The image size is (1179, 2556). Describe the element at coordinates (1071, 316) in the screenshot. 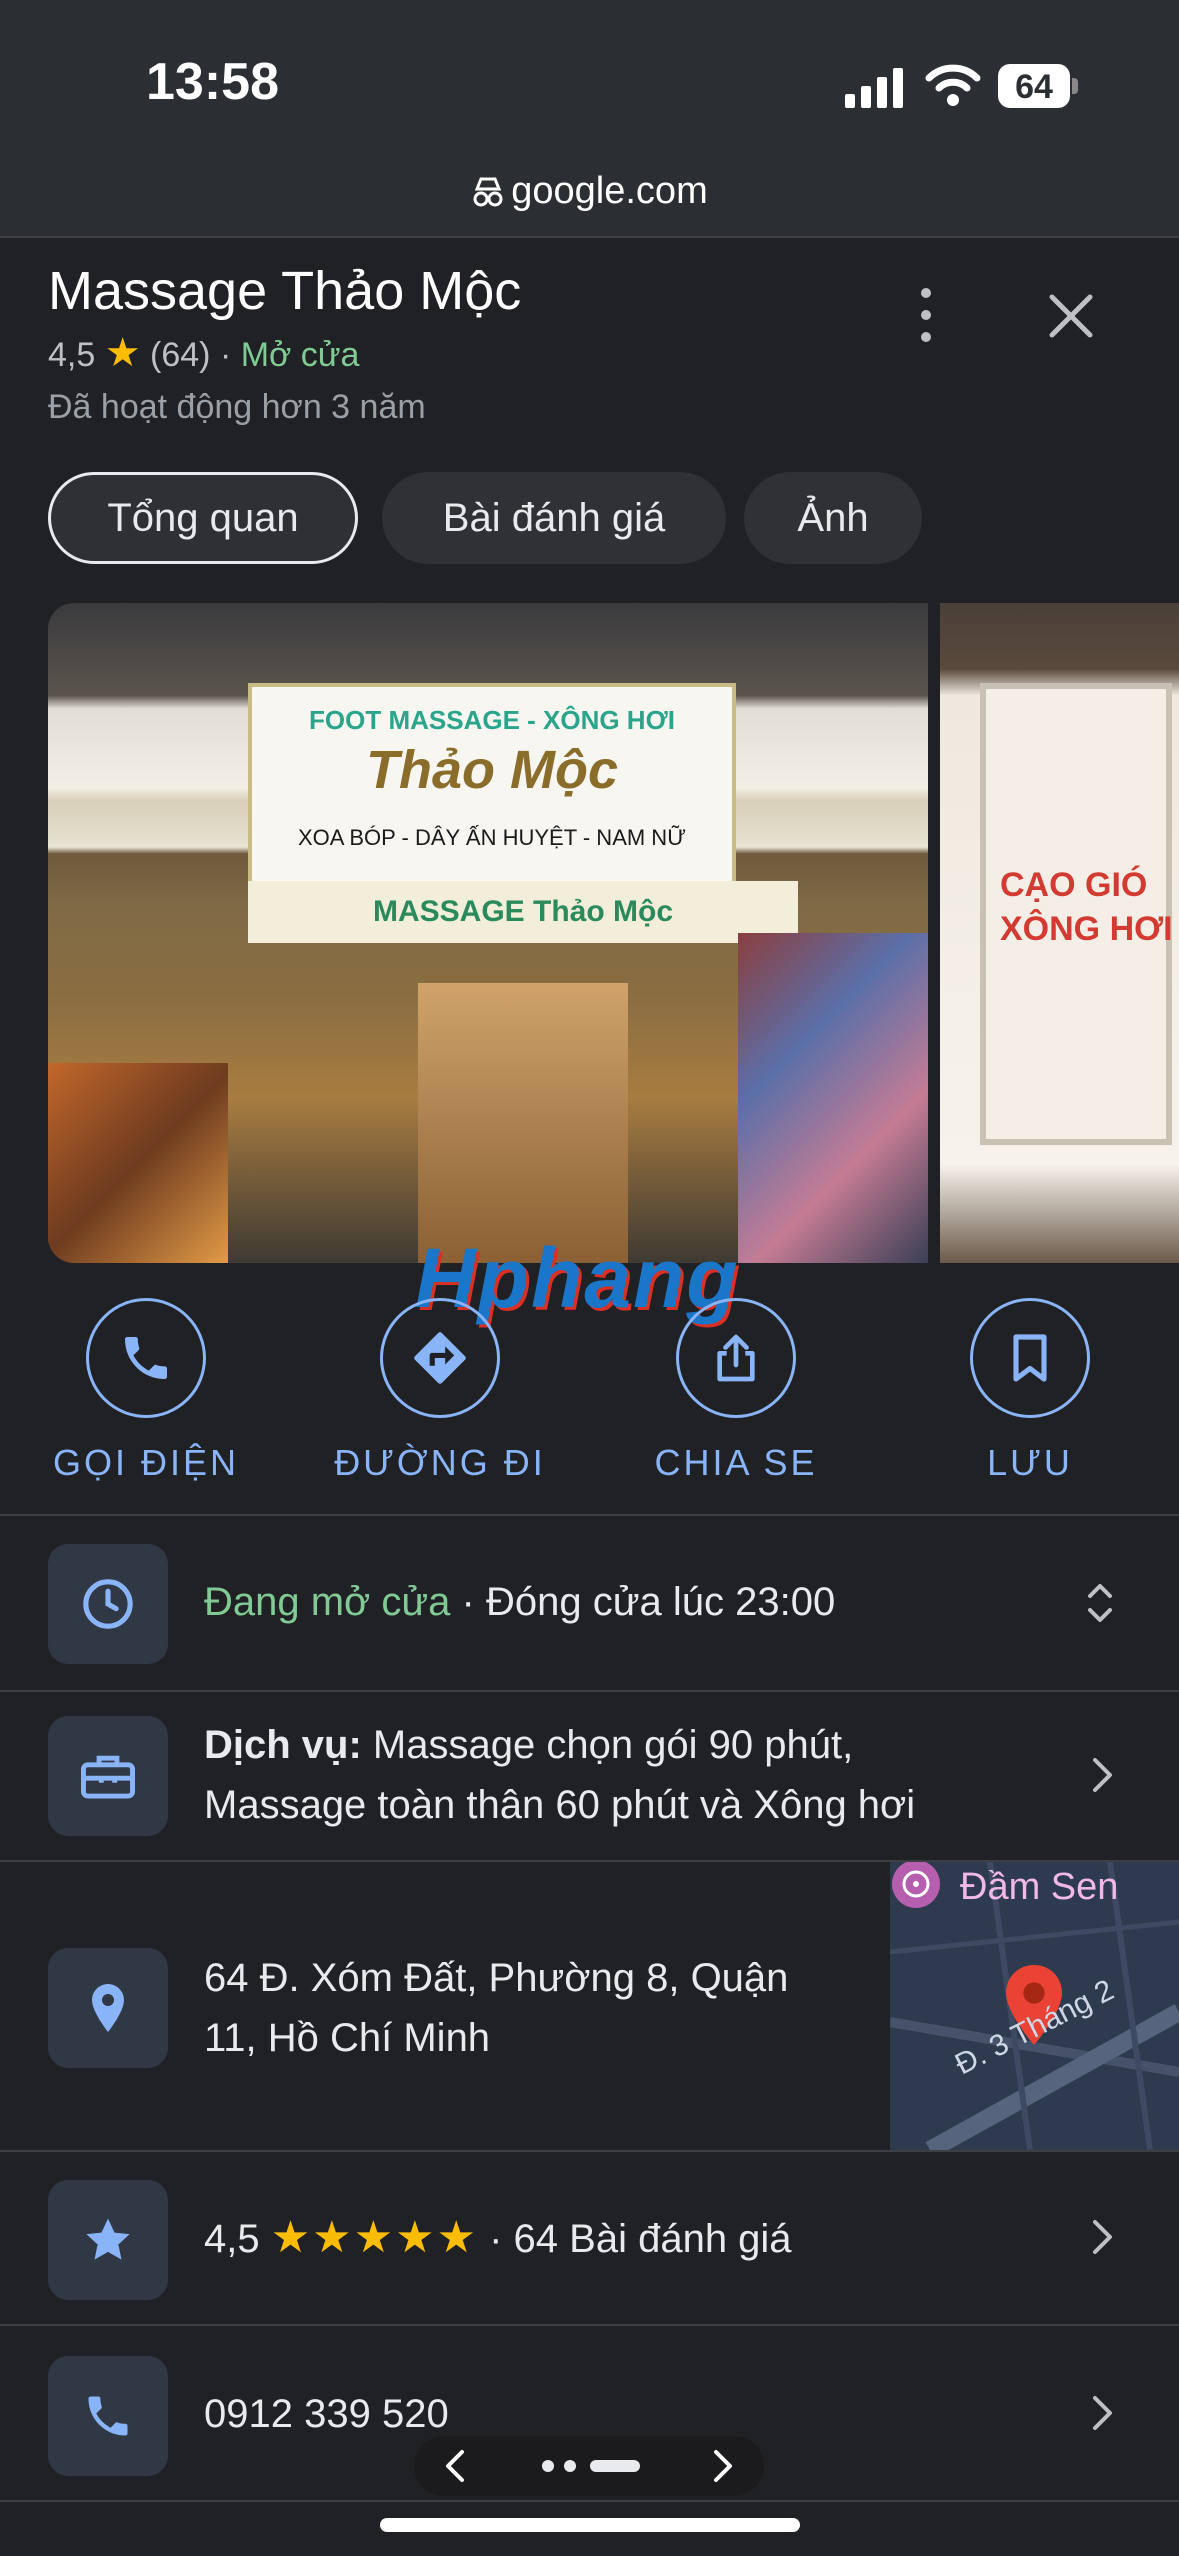

I see `close-icon` at that location.